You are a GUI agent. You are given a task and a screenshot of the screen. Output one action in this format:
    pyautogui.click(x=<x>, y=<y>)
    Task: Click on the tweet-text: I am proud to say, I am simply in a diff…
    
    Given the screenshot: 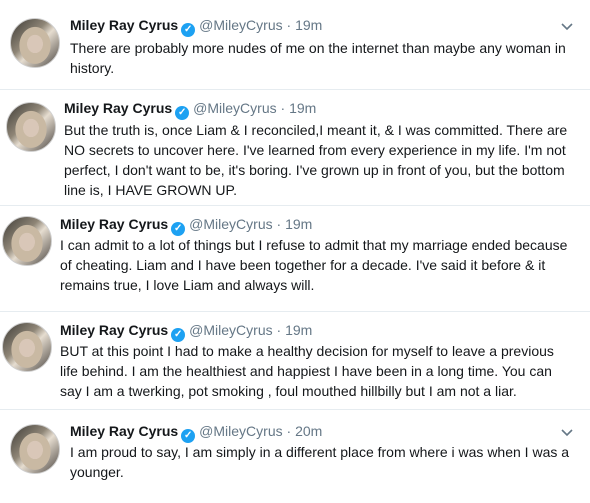 What is the action you would take?
    pyautogui.click(x=320, y=462)
    